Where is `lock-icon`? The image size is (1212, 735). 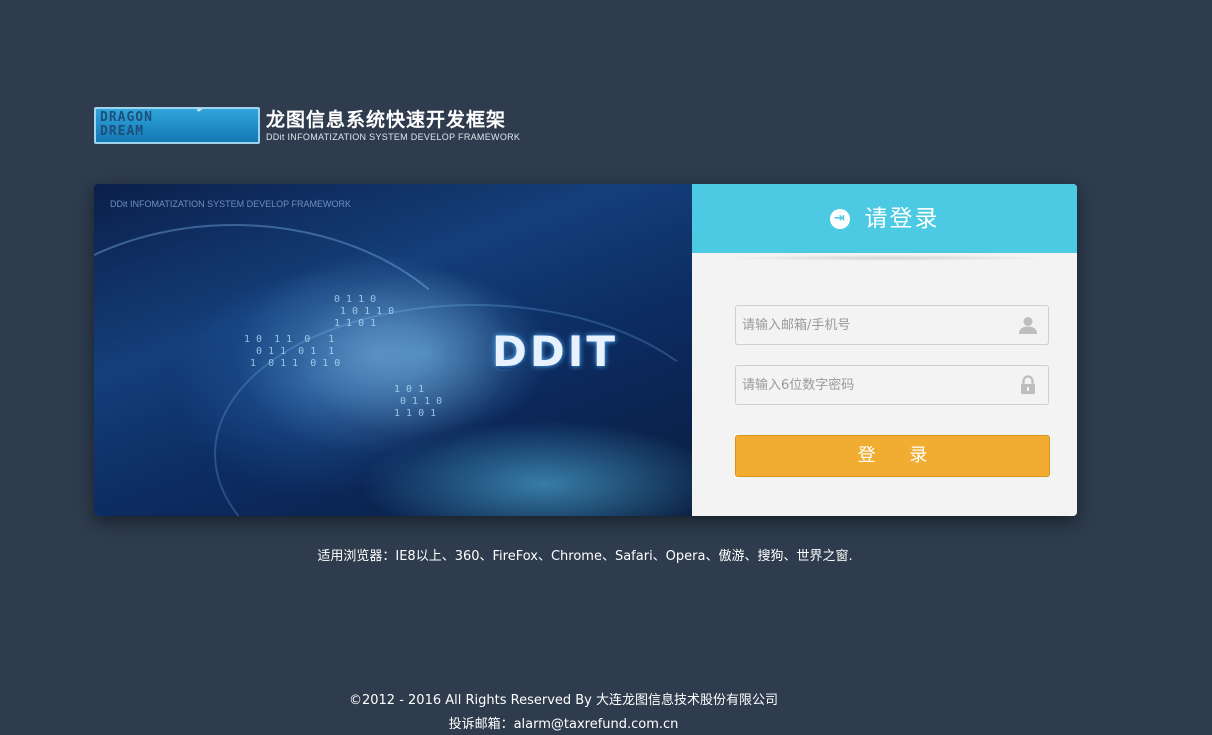
lock-icon is located at coordinates (1028, 384).